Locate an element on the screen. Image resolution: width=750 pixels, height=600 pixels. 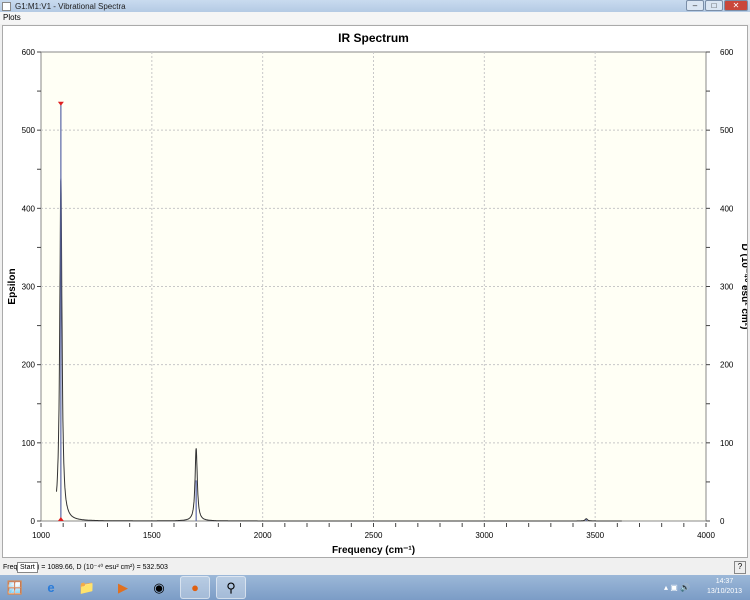
menu-plots: Plots is located at coordinates (12, 17).